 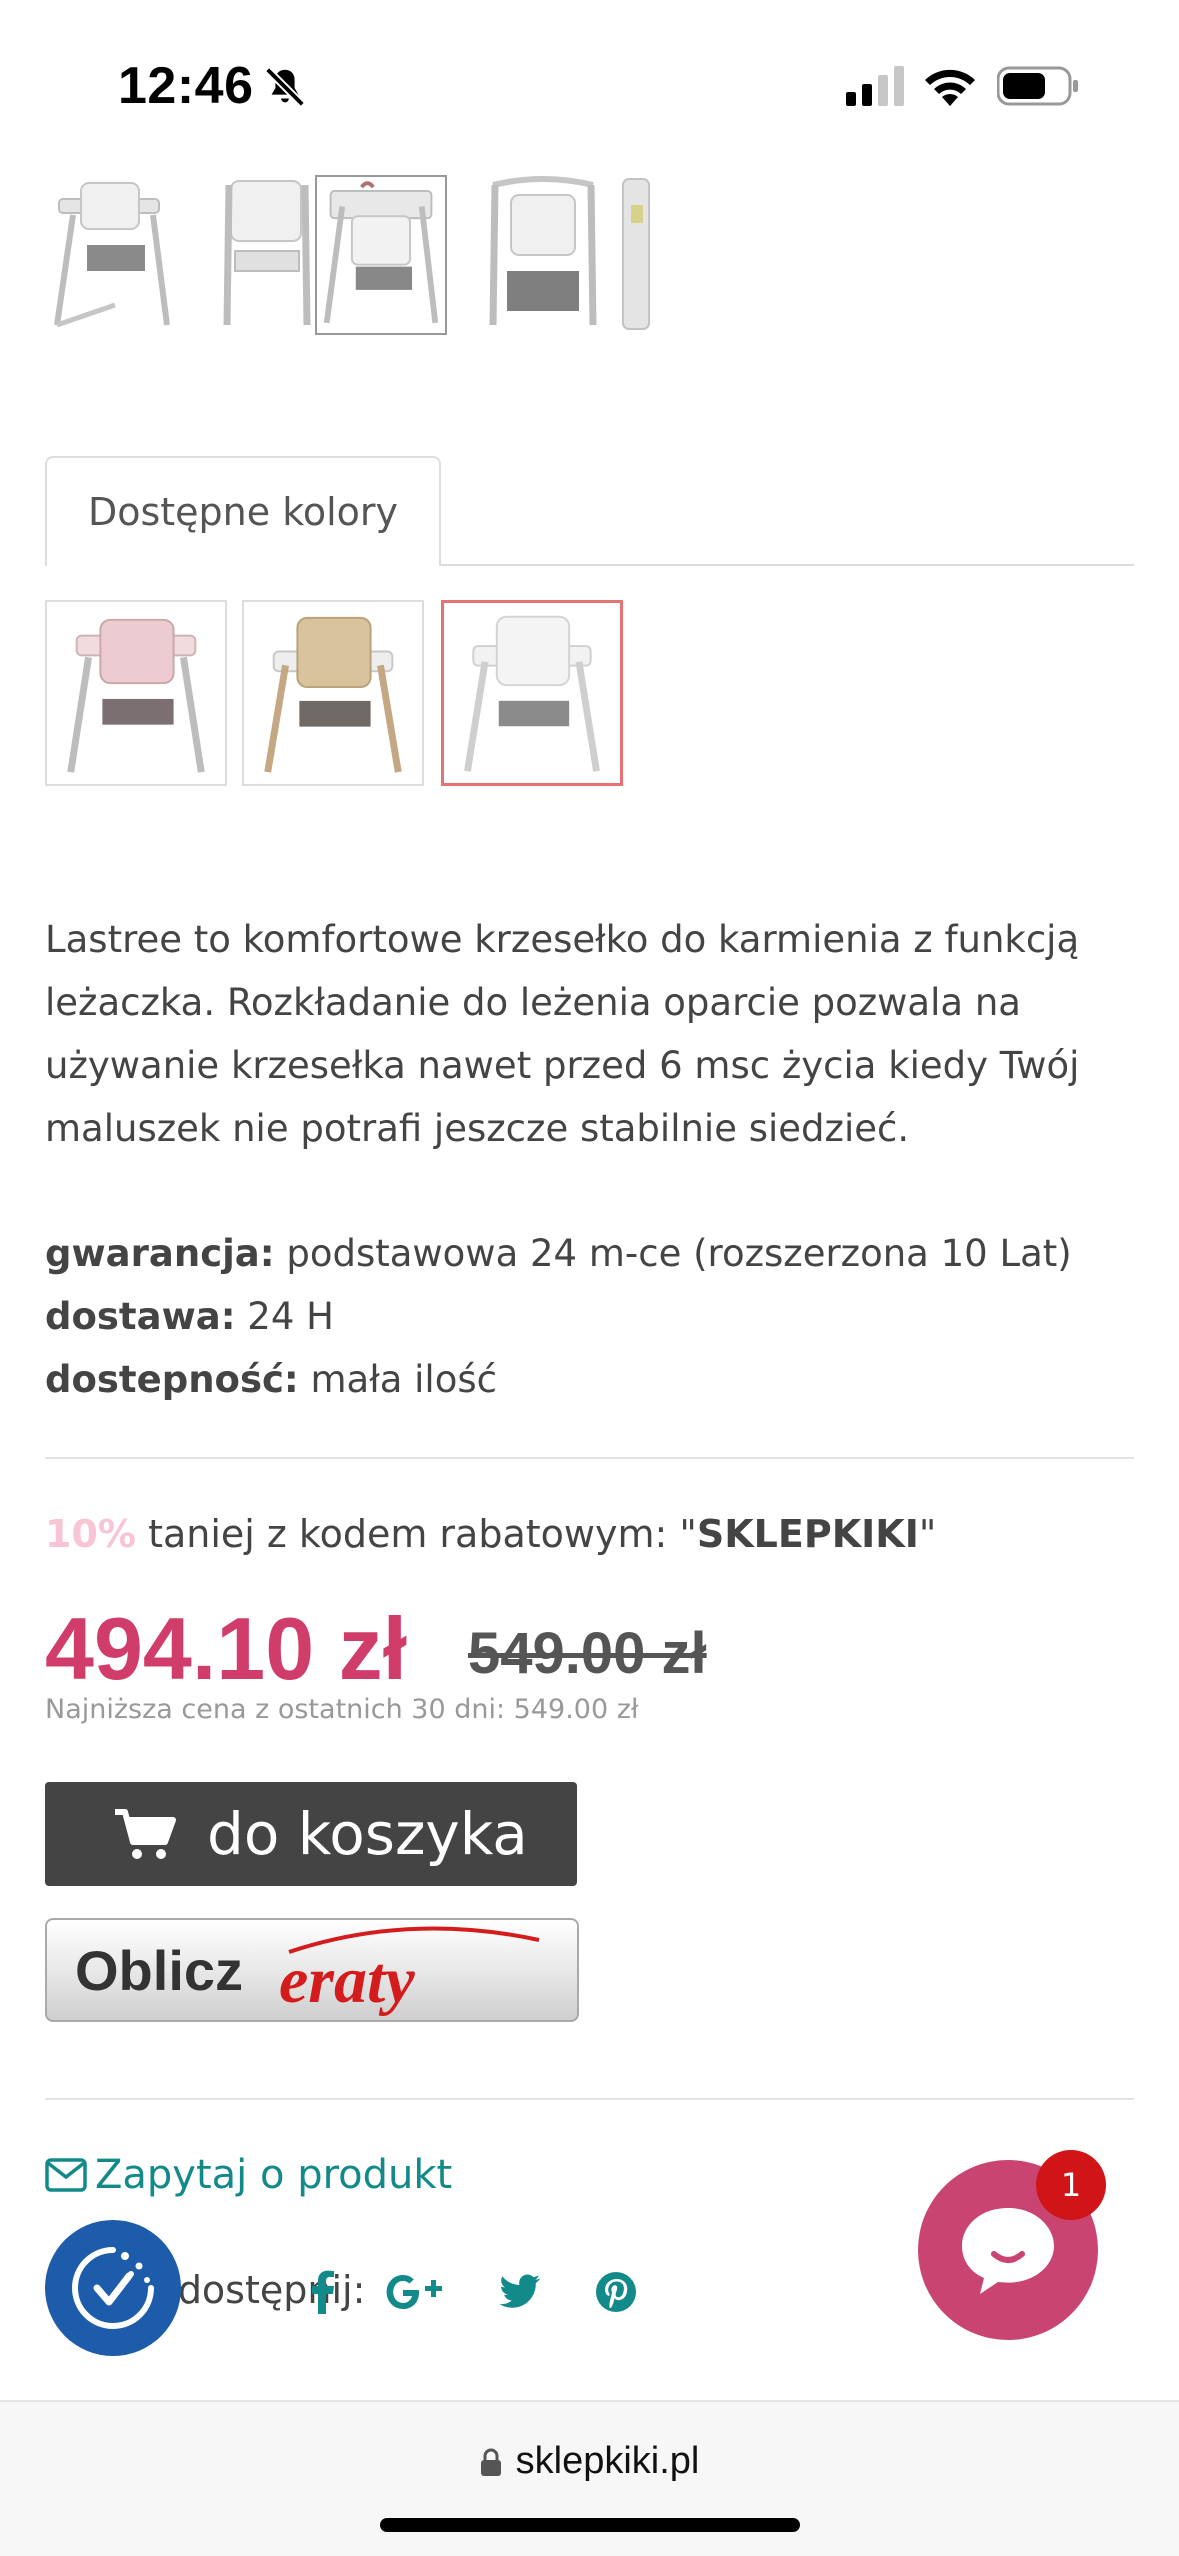 What do you see at coordinates (172, 1379) in the screenshot?
I see `spec-availability-label: dostepność:` at bounding box center [172, 1379].